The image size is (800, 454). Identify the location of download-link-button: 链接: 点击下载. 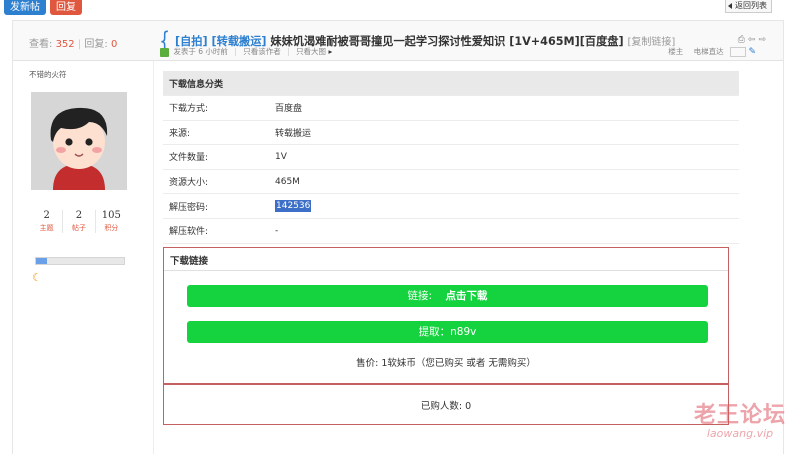
(447, 296).